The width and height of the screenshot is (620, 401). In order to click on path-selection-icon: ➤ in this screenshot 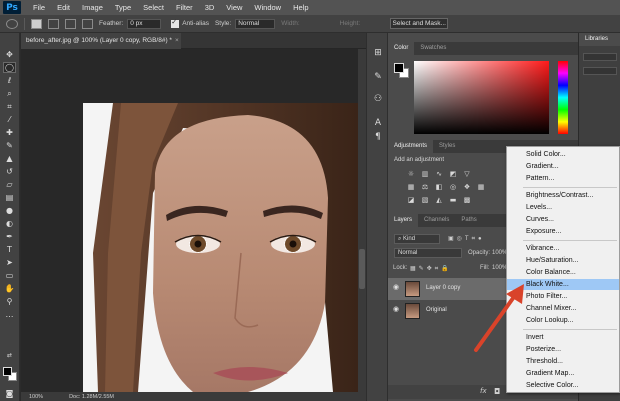, I will do `click(9, 262)`.